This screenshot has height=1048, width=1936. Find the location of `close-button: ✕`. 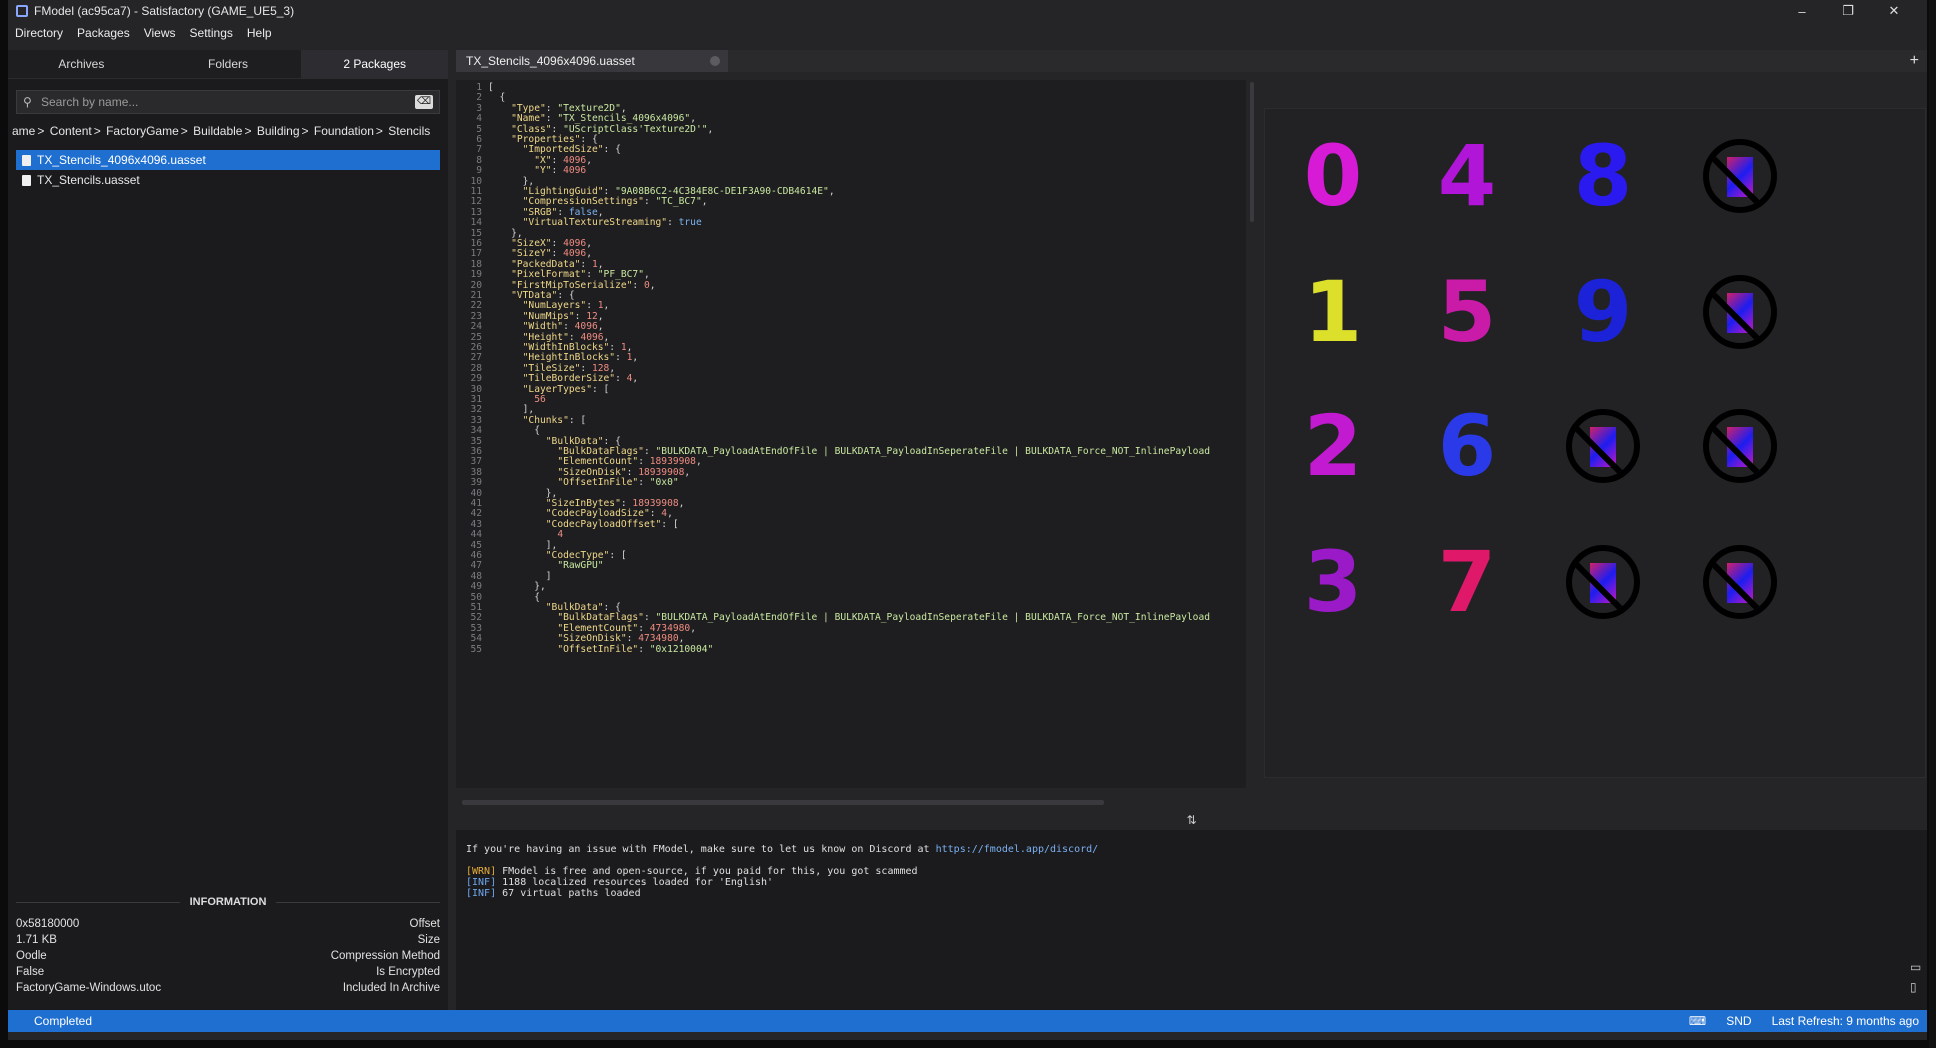

close-button: ✕ is located at coordinates (1894, 11).